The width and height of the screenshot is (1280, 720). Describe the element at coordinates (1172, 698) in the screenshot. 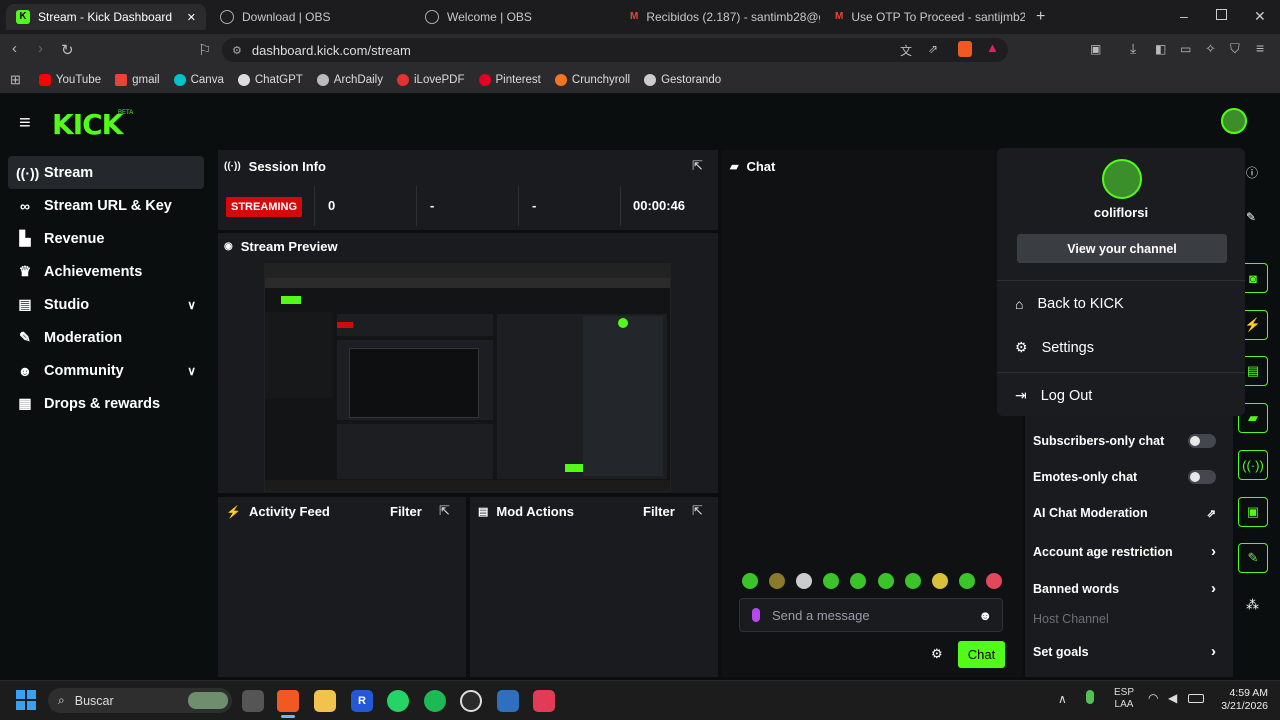

I see `volume-icon: ◀` at that location.